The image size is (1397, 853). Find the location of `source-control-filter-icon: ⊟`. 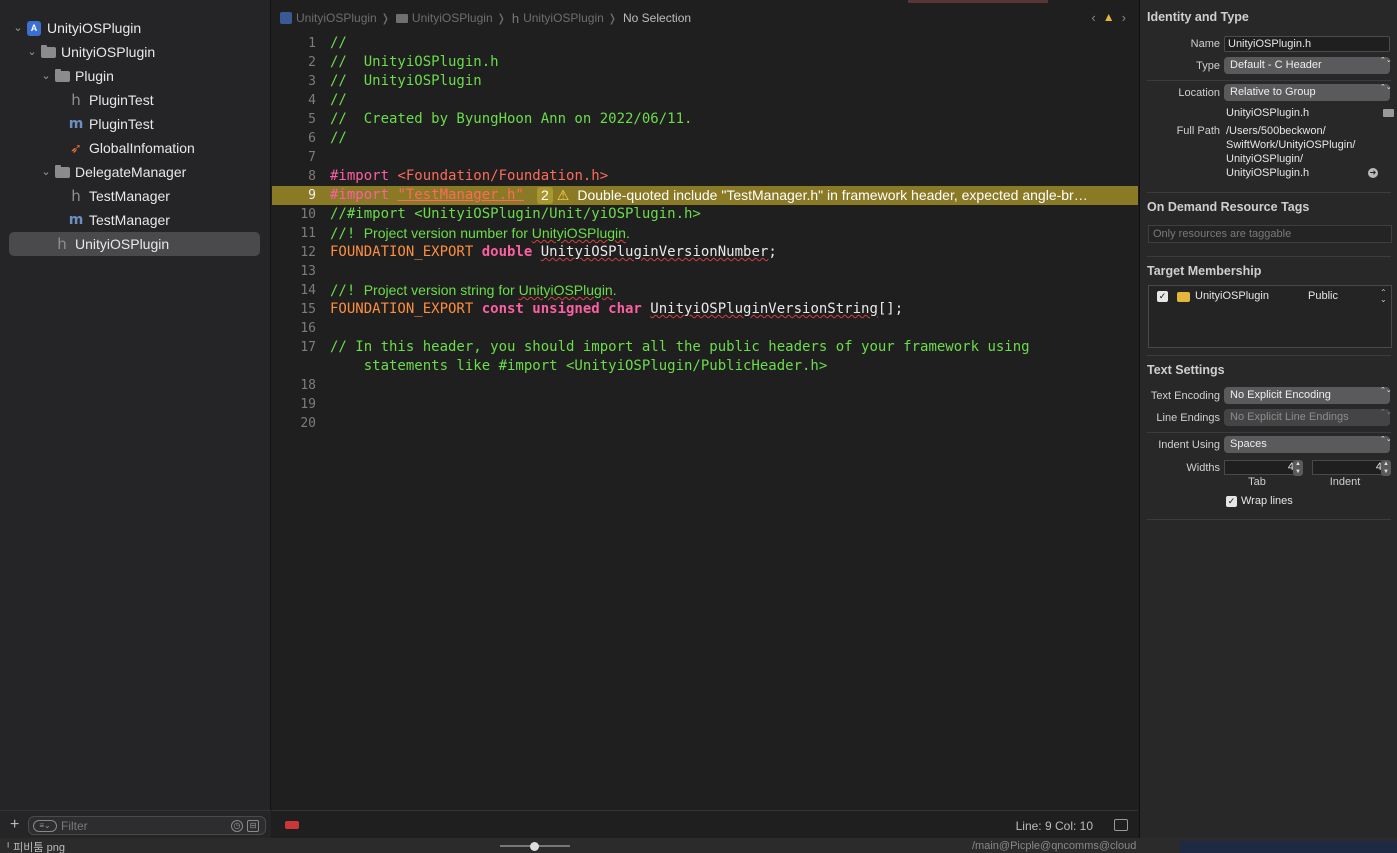

source-control-filter-icon: ⊟ is located at coordinates (253, 826).